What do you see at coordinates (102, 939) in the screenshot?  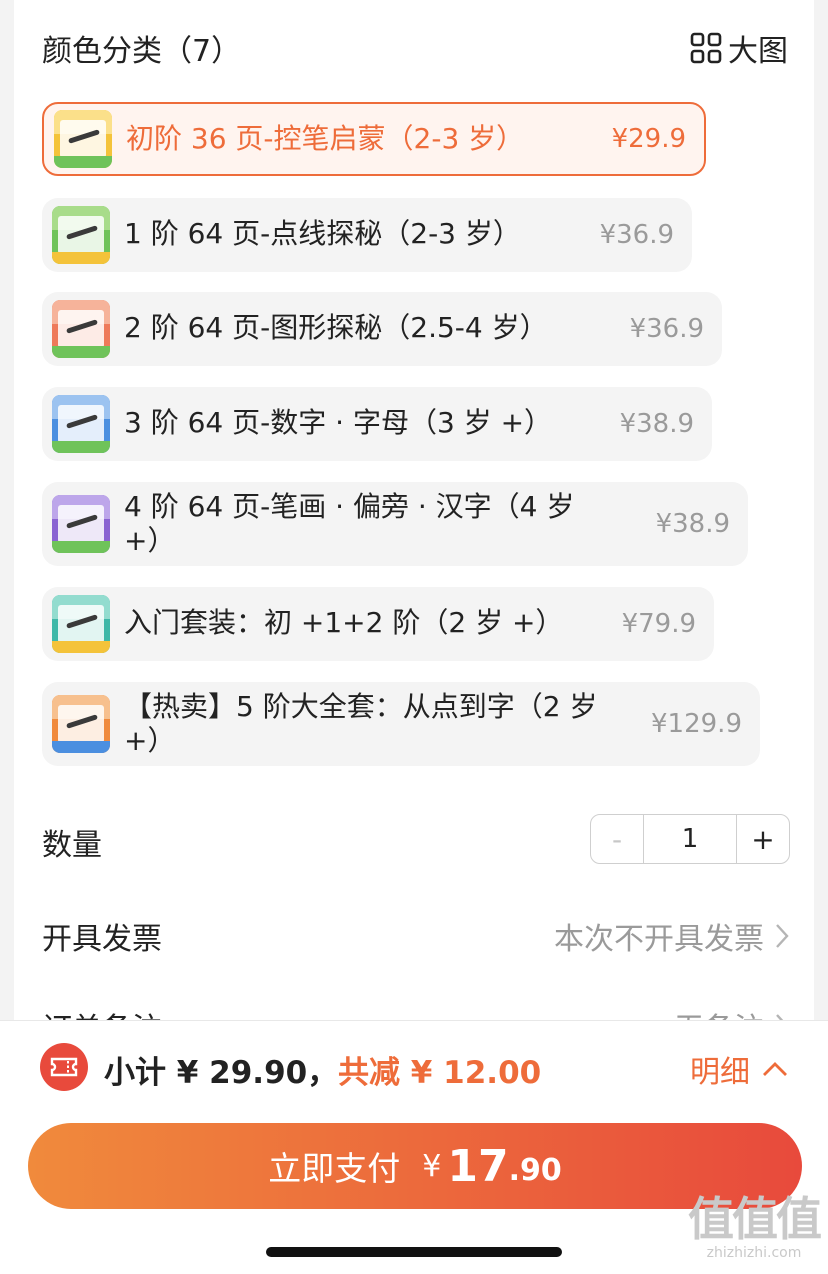 I see `invoice-label: 开具发票` at bounding box center [102, 939].